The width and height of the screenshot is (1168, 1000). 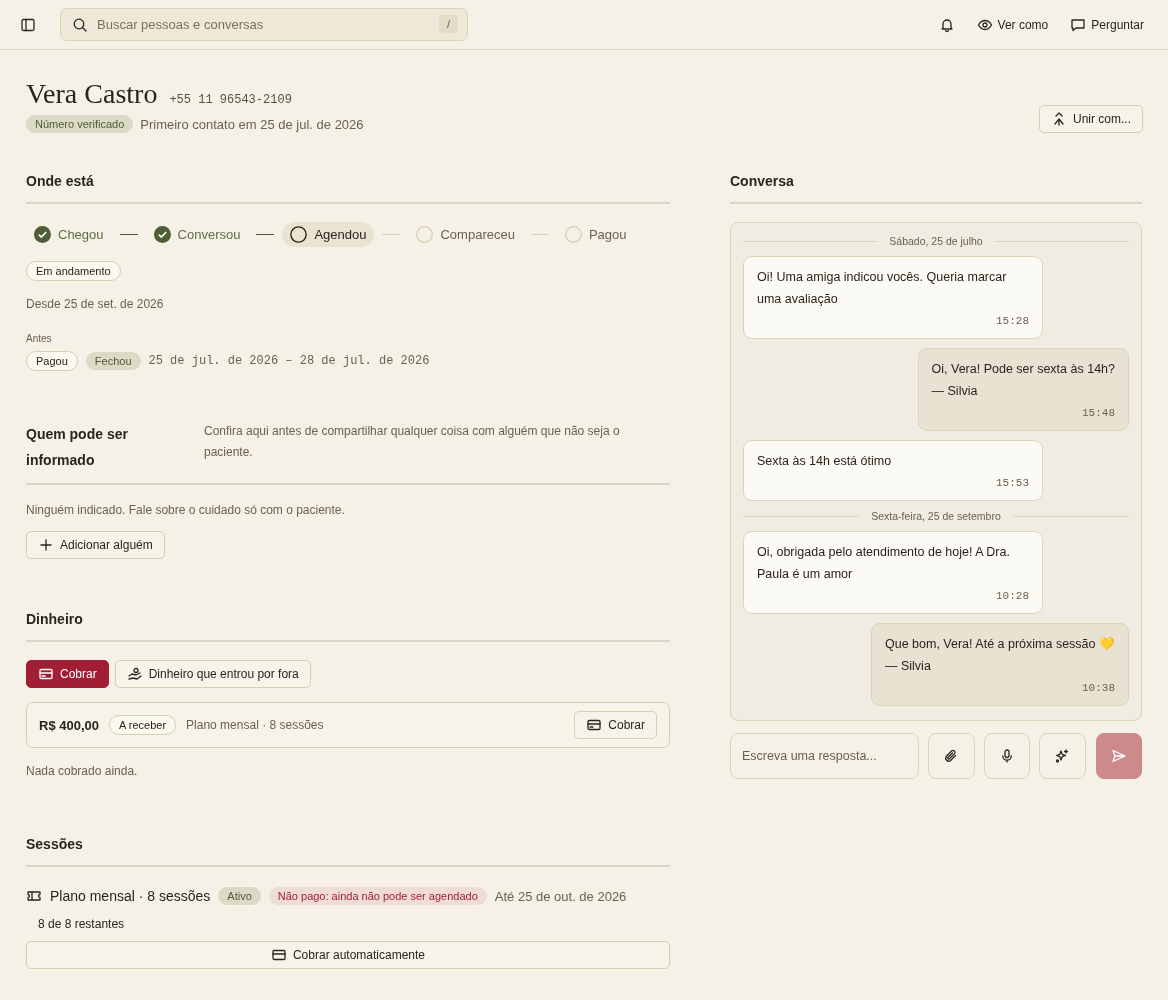 What do you see at coordinates (348, 851) in the screenshot?
I see `section-heading: Sessões` at bounding box center [348, 851].